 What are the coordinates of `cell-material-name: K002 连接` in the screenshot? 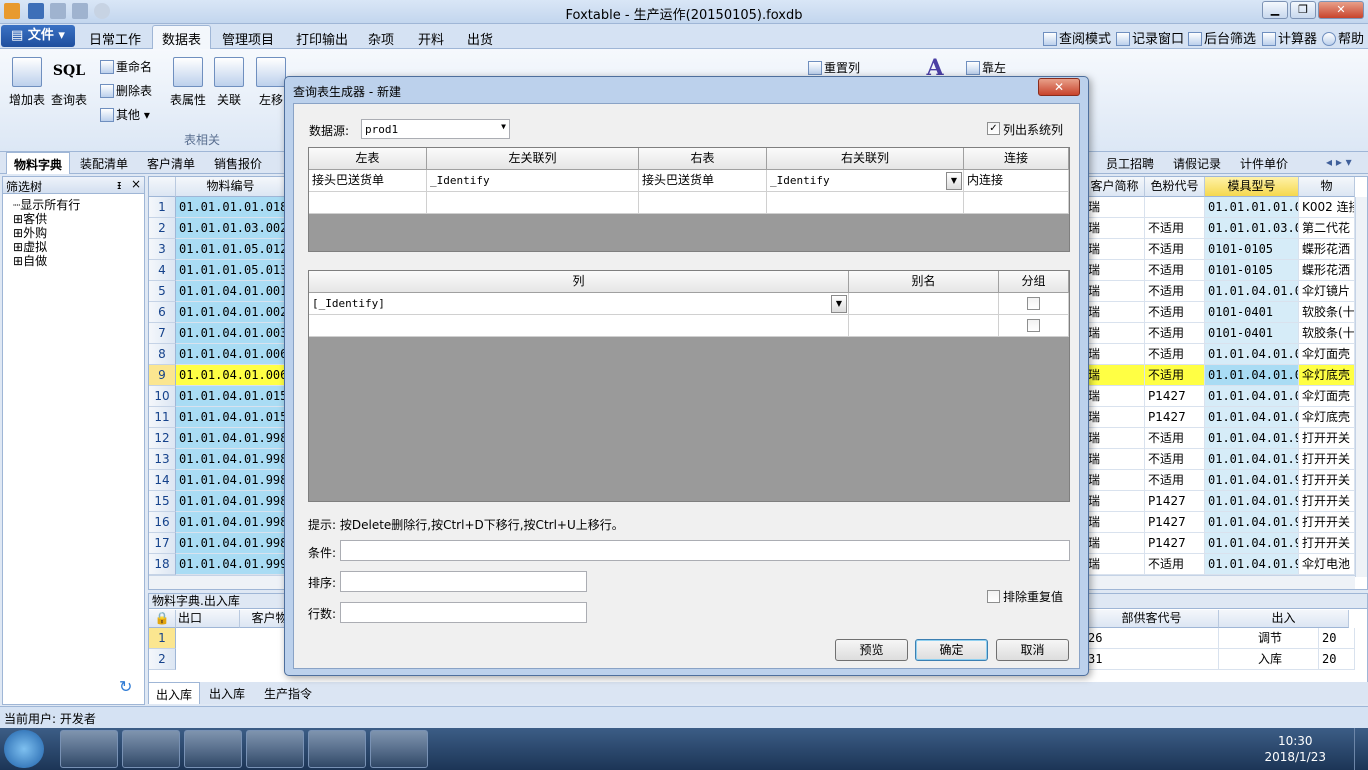 It's located at (1327, 207).